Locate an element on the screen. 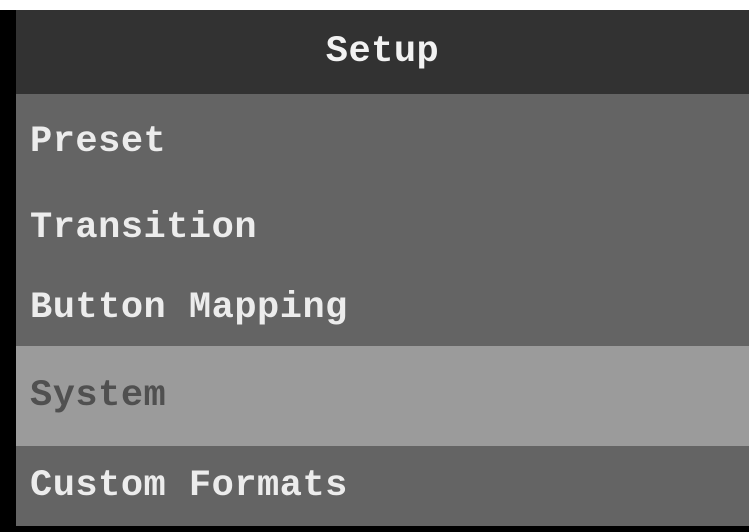  menu-item-label: Transition is located at coordinates (144, 227).